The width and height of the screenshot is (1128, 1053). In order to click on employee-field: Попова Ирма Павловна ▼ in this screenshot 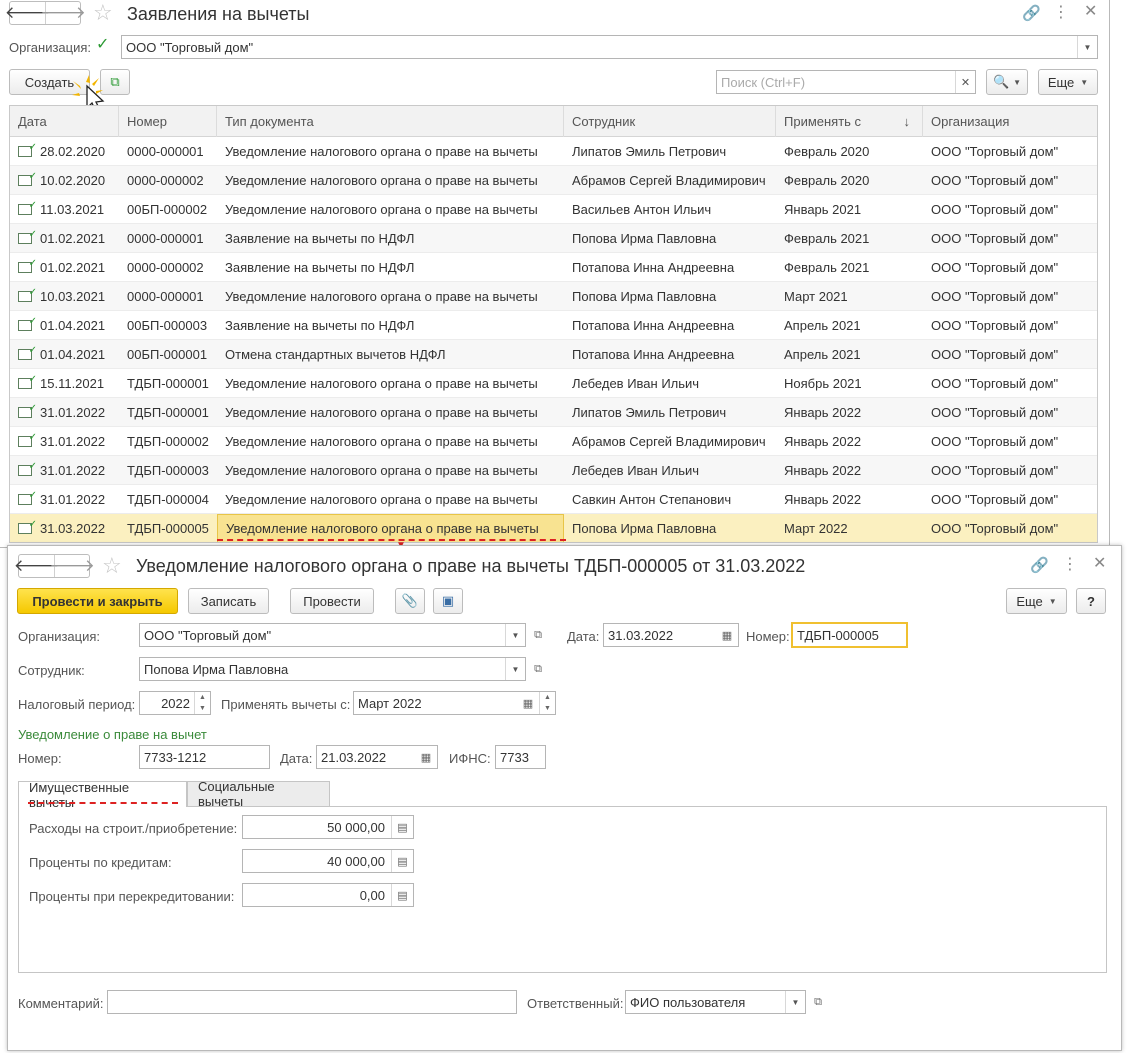, I will do `click(332, 669)`.